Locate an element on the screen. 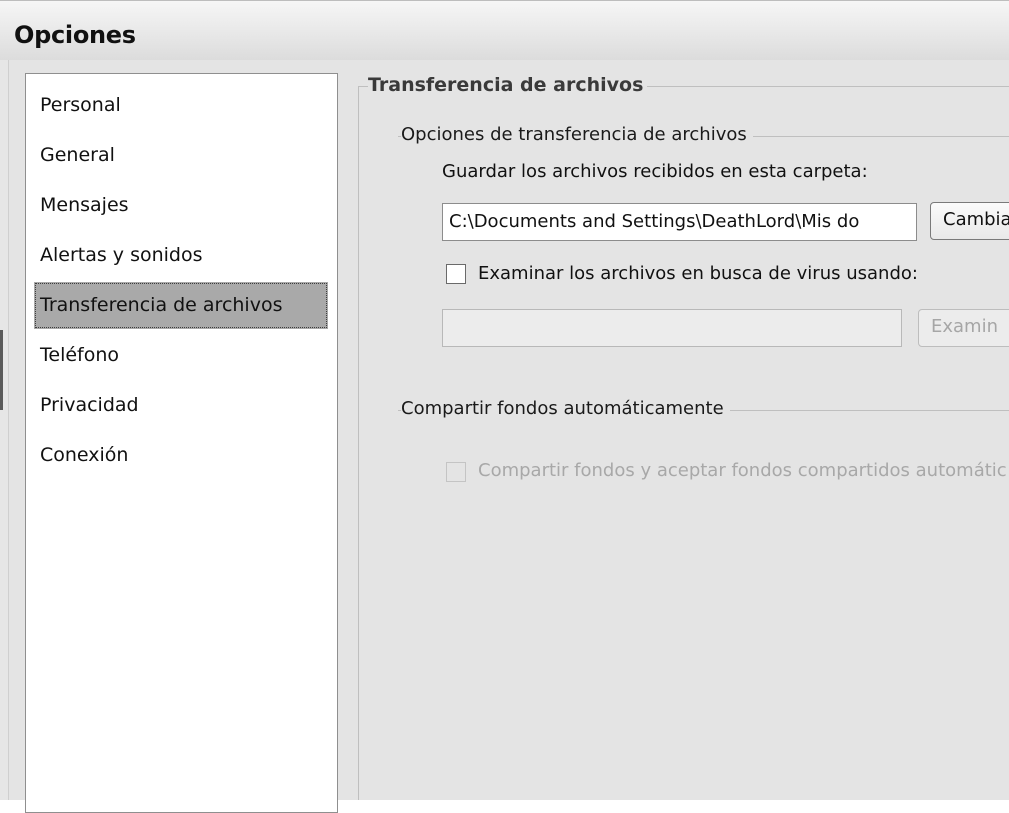 This screenshot has width=1009, height=813. sidebar-item-connection: Conexión is located at coordinates (181, 455).